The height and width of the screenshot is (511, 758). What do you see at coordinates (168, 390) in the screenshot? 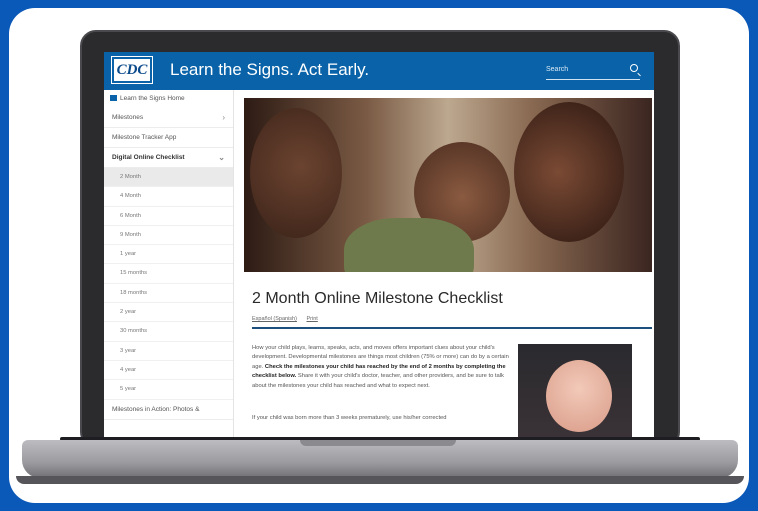
I see `sidebar-subitem-5-year: 5 year` at bounding box center [168, 390].